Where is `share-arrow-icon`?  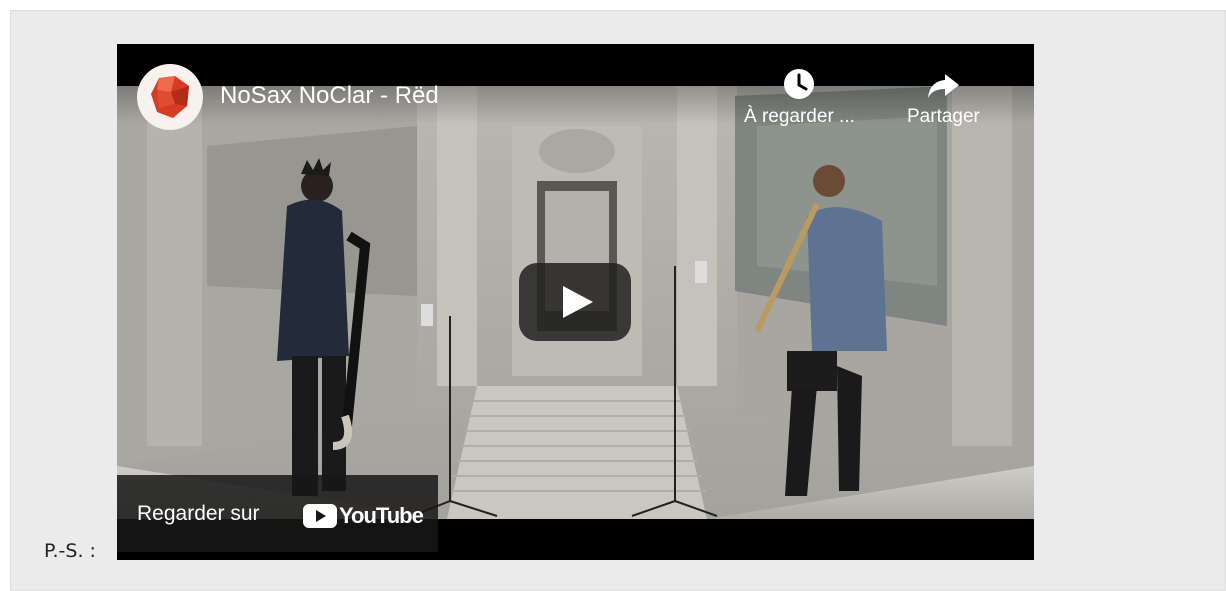 share-arrow-icon is located at coordinates (944, 86).